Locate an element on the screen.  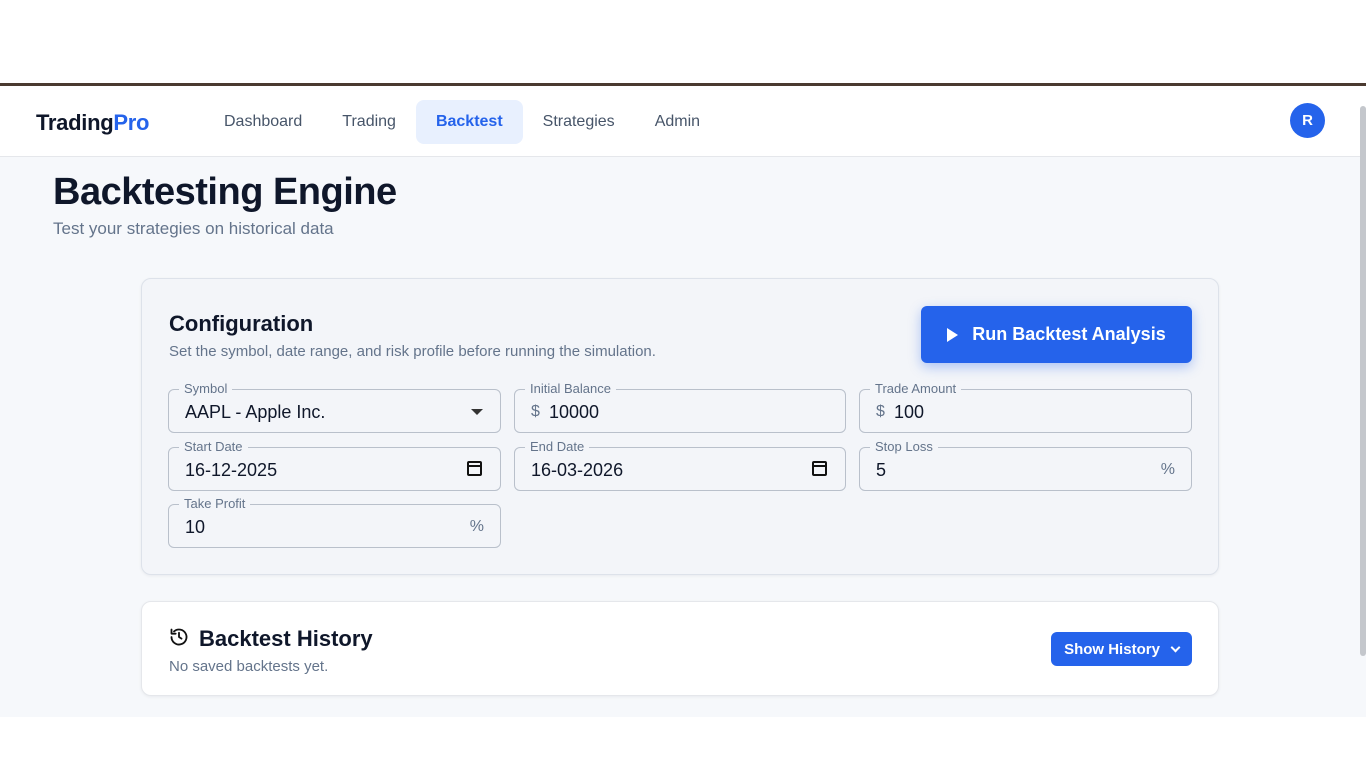
user-avatar: R is located at coordinates (1307, 120).